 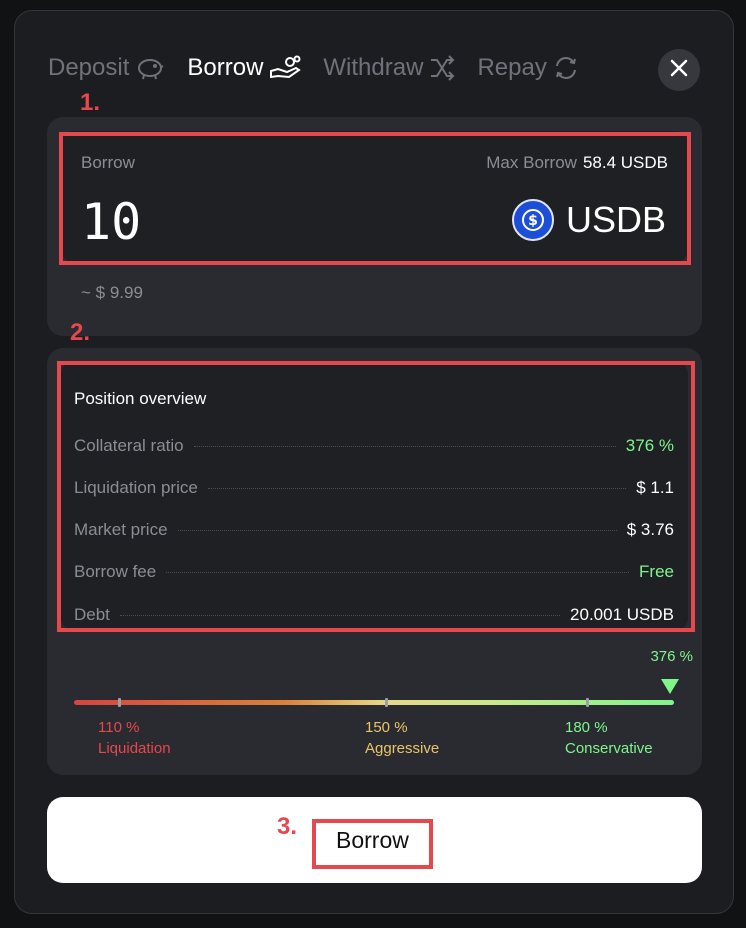 What do you see at coordinates (609, 738) in the screenshot?
I see `legend-conservative: 180 % Conservative` at bounding box center [609, 738].